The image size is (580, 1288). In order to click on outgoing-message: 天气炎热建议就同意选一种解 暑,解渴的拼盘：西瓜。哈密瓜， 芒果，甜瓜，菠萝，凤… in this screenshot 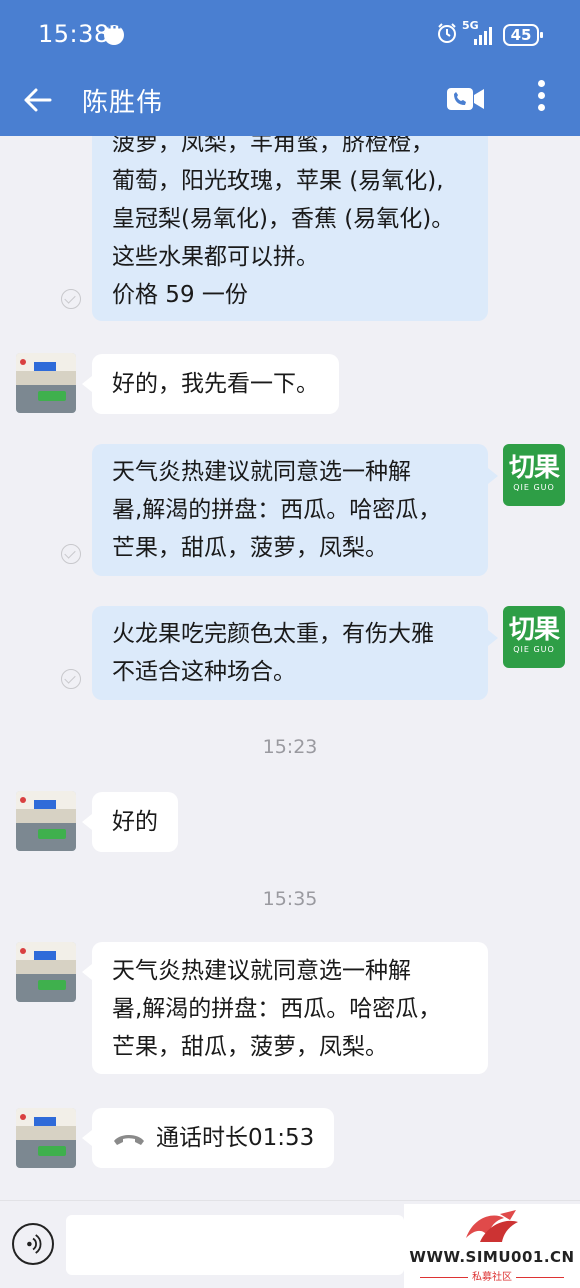, I will do `click(295, 510)`.